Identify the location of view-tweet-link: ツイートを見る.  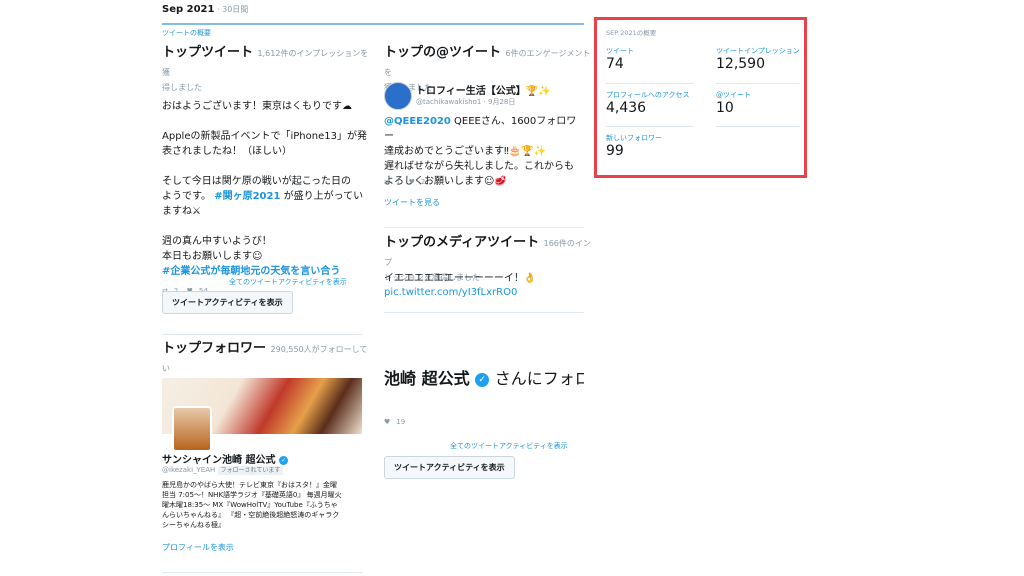
(412, 202).